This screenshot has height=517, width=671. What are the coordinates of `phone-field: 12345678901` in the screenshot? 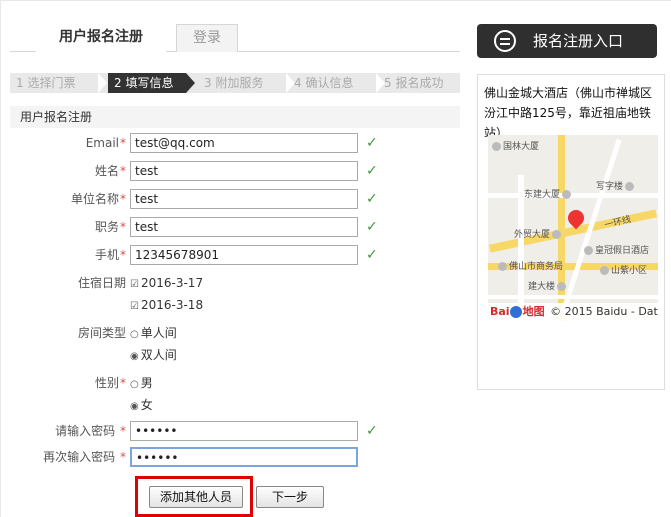 It's located at (244, 255).